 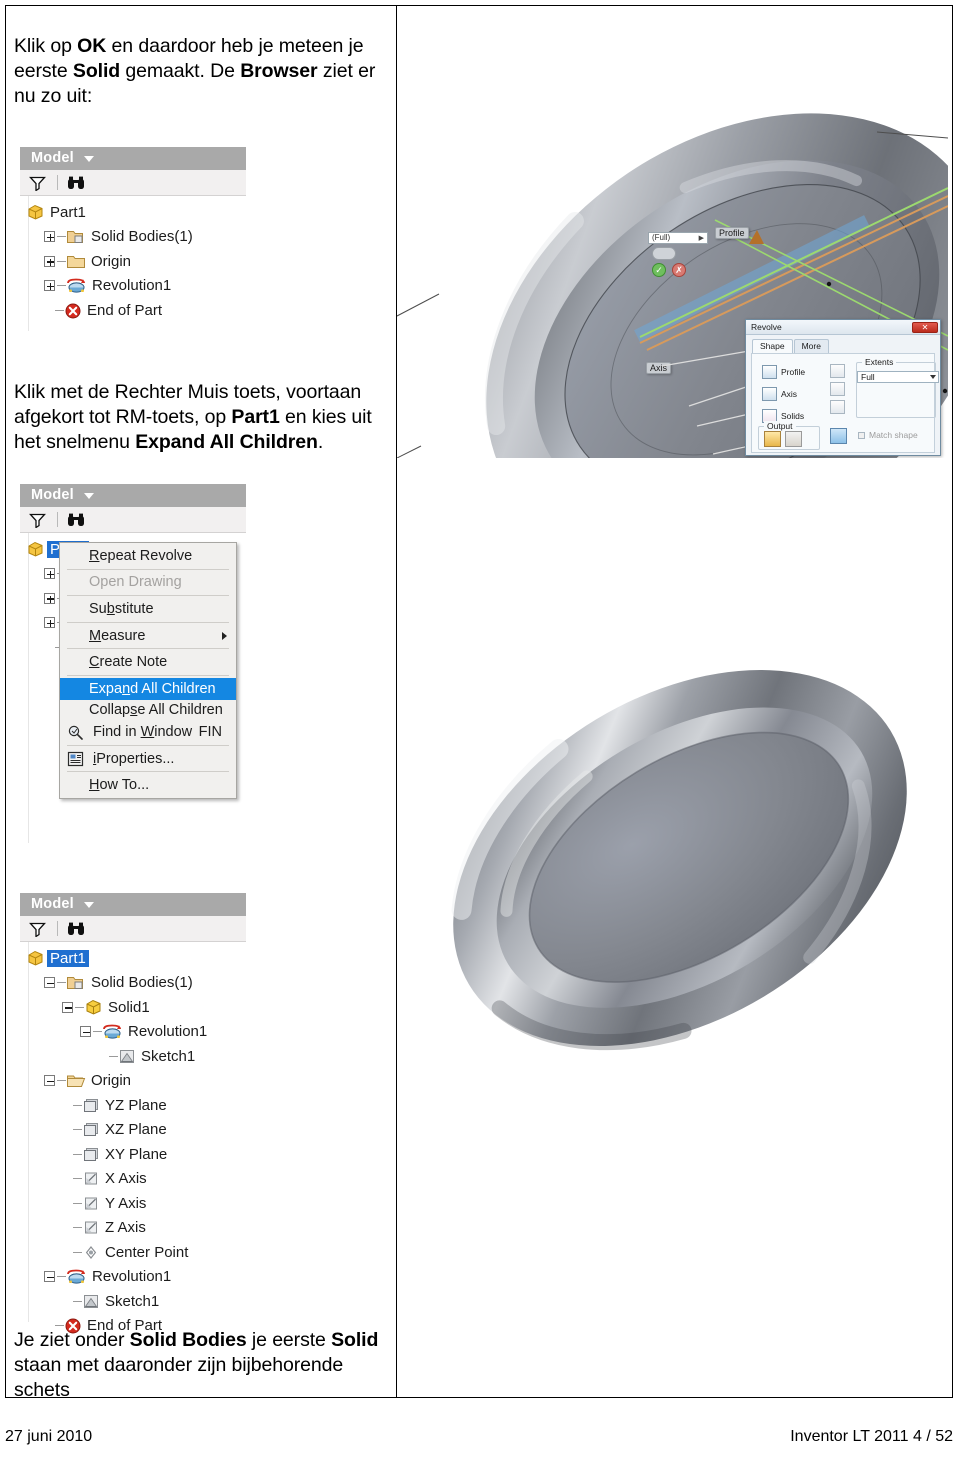 What do you see at coordinates (659, 270) in the screenshot?
I see `green-check-icon: ✓` at bounding box center [659, 270].